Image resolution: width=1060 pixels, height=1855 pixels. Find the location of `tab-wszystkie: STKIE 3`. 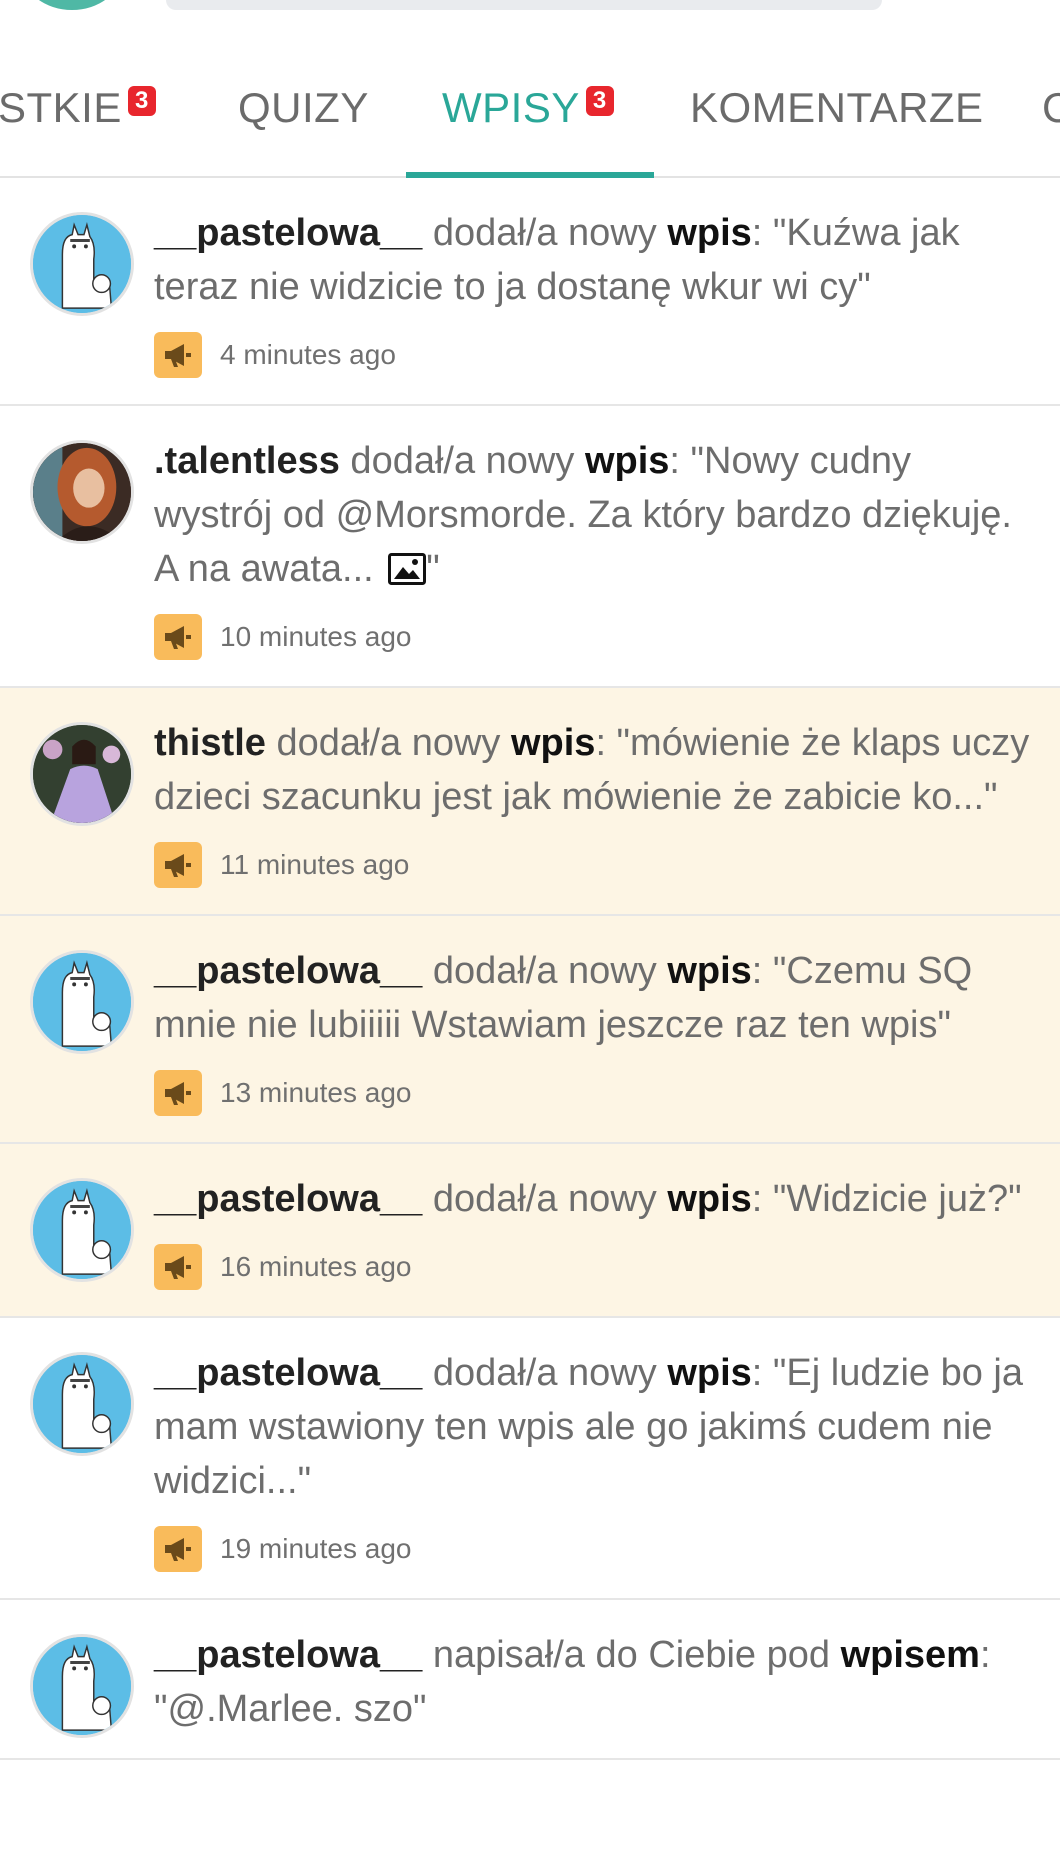

tab-wszystkie: STKIE 3 is located at coordinates (78, 108).